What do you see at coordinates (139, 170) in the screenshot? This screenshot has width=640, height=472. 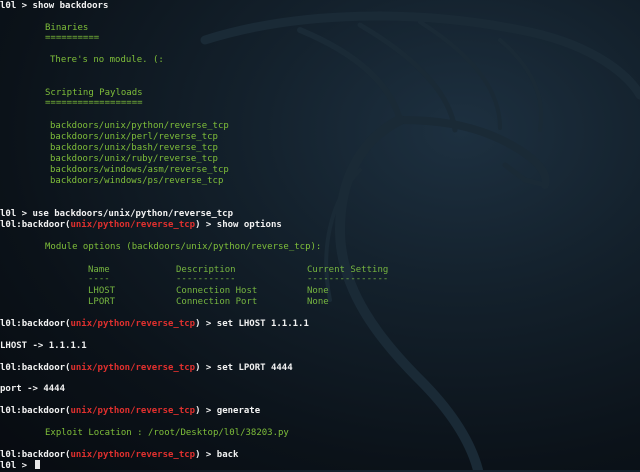 I see `payload-list-item: backdoors/windows/asm/reverse_tcp` at bounding box center [139, 170].